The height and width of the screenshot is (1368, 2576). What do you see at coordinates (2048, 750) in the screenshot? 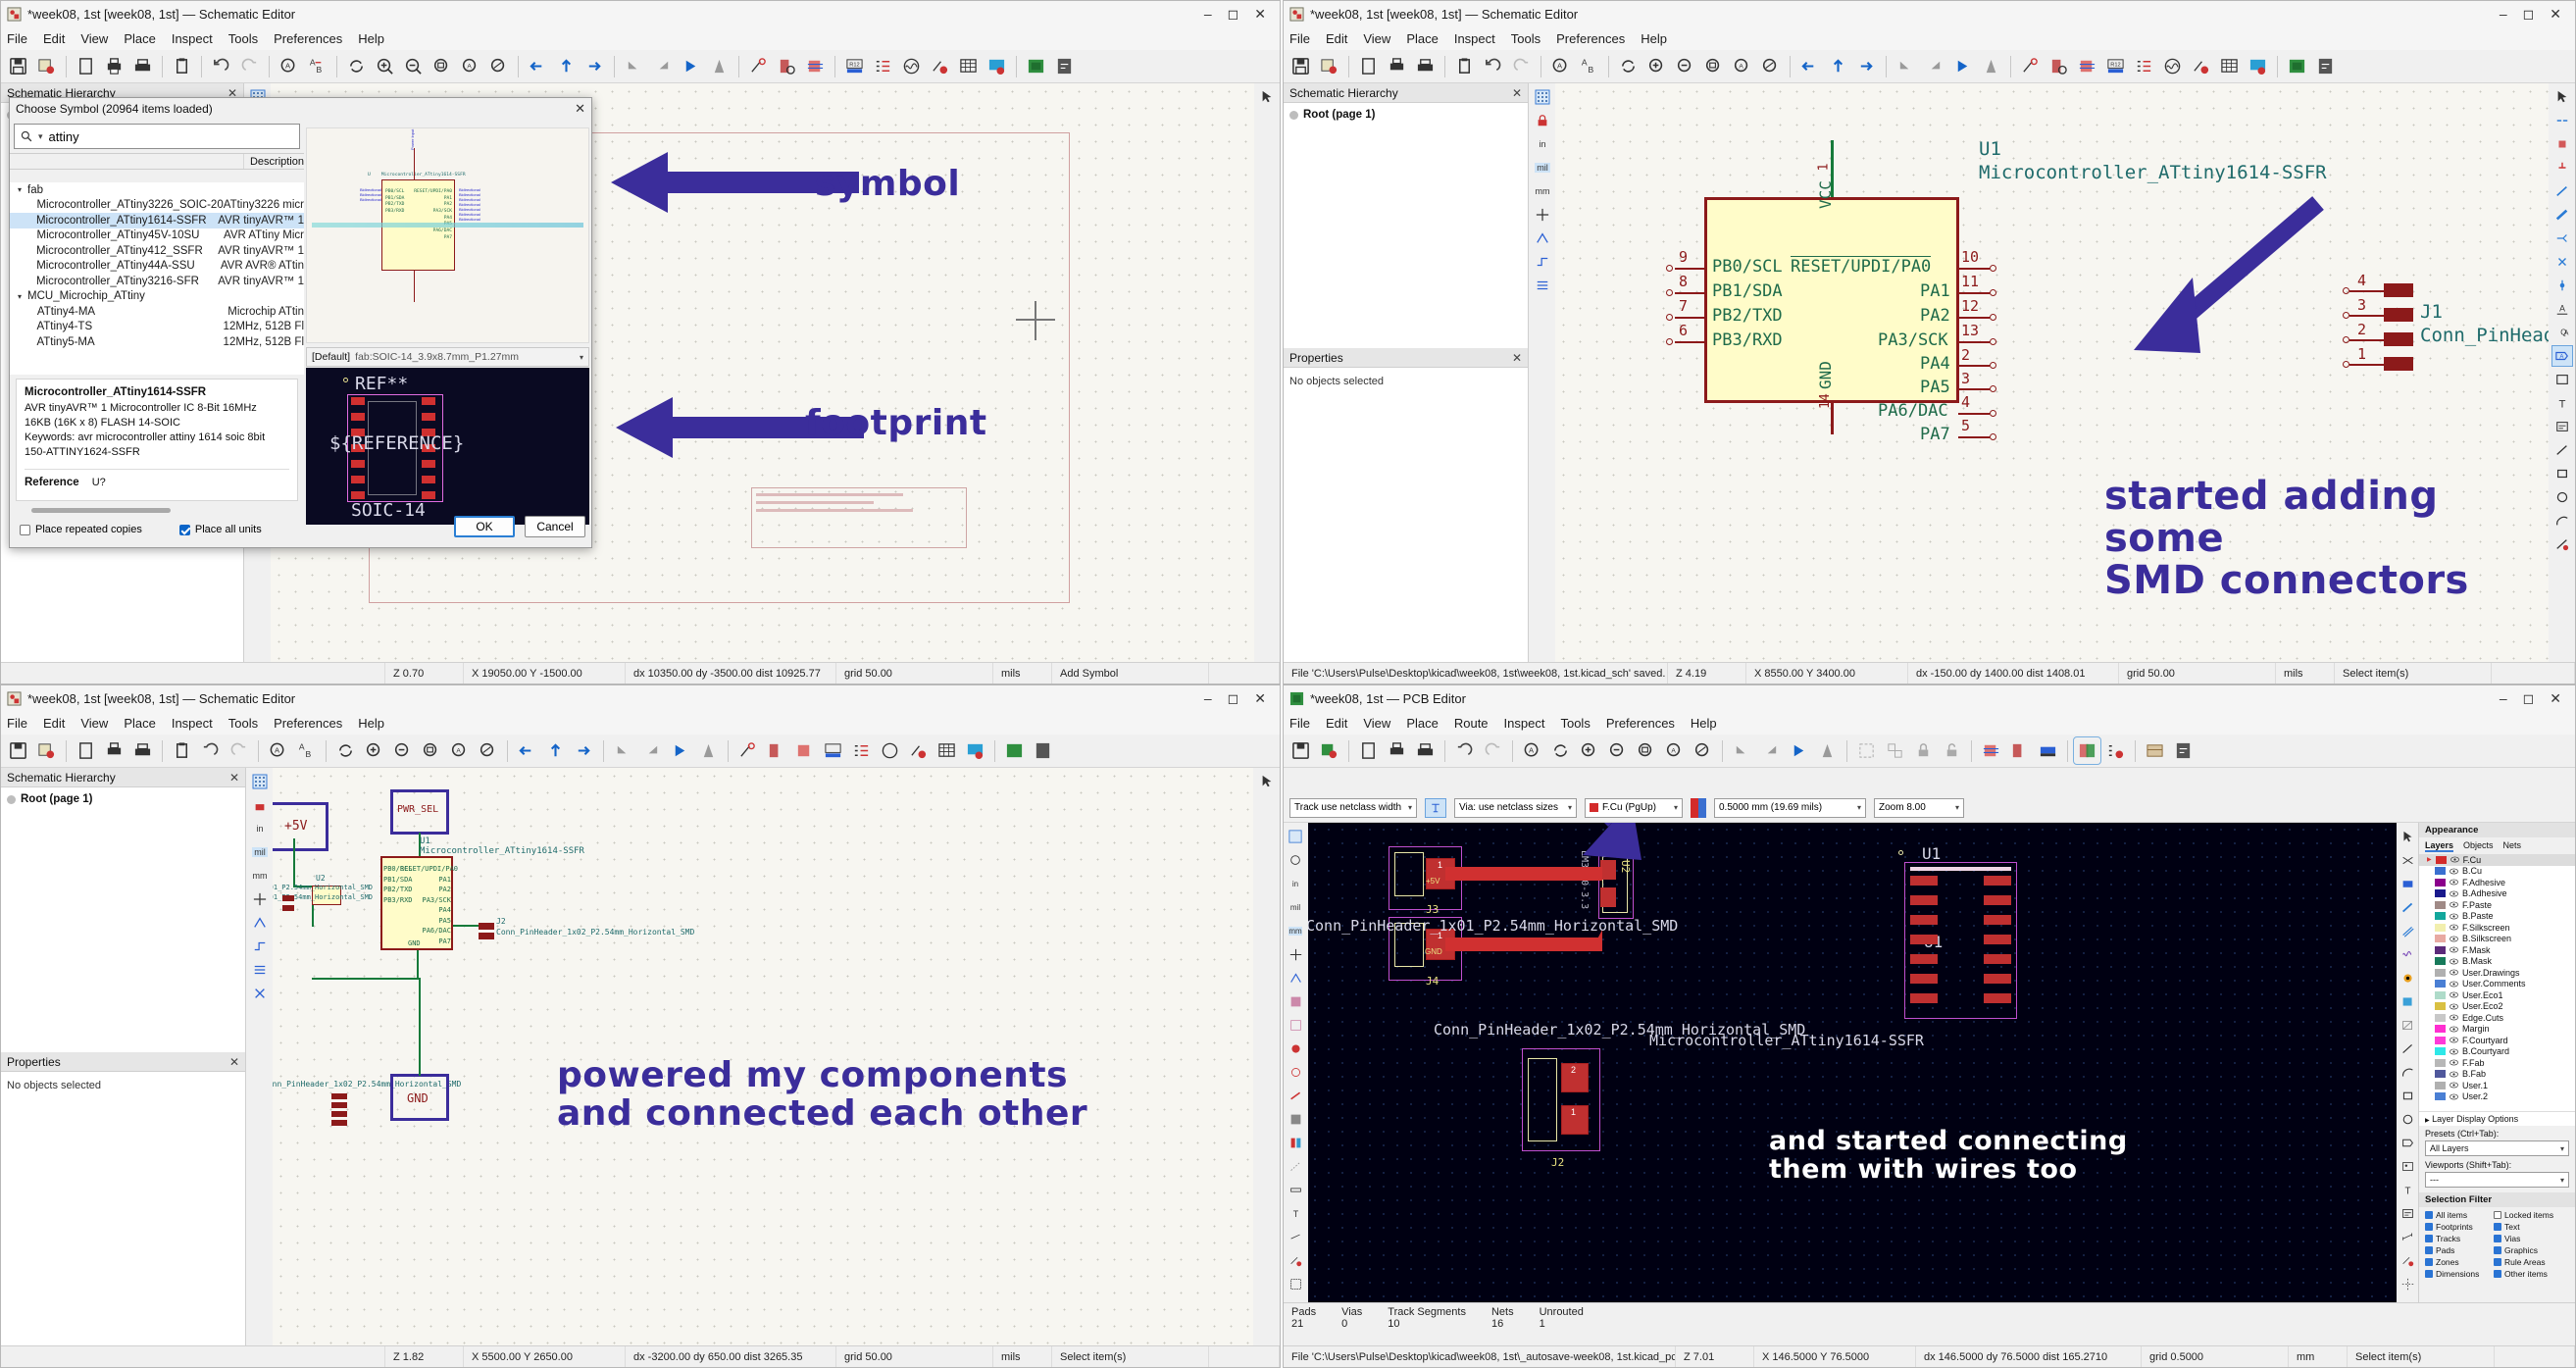
I see `3d-viewer-icon` at bounding box center [2048, 750].